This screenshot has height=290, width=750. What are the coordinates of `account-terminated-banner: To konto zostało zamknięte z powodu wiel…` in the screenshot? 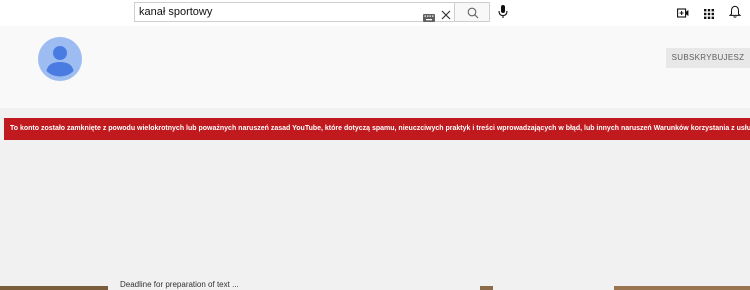 It's located at (377, 129).